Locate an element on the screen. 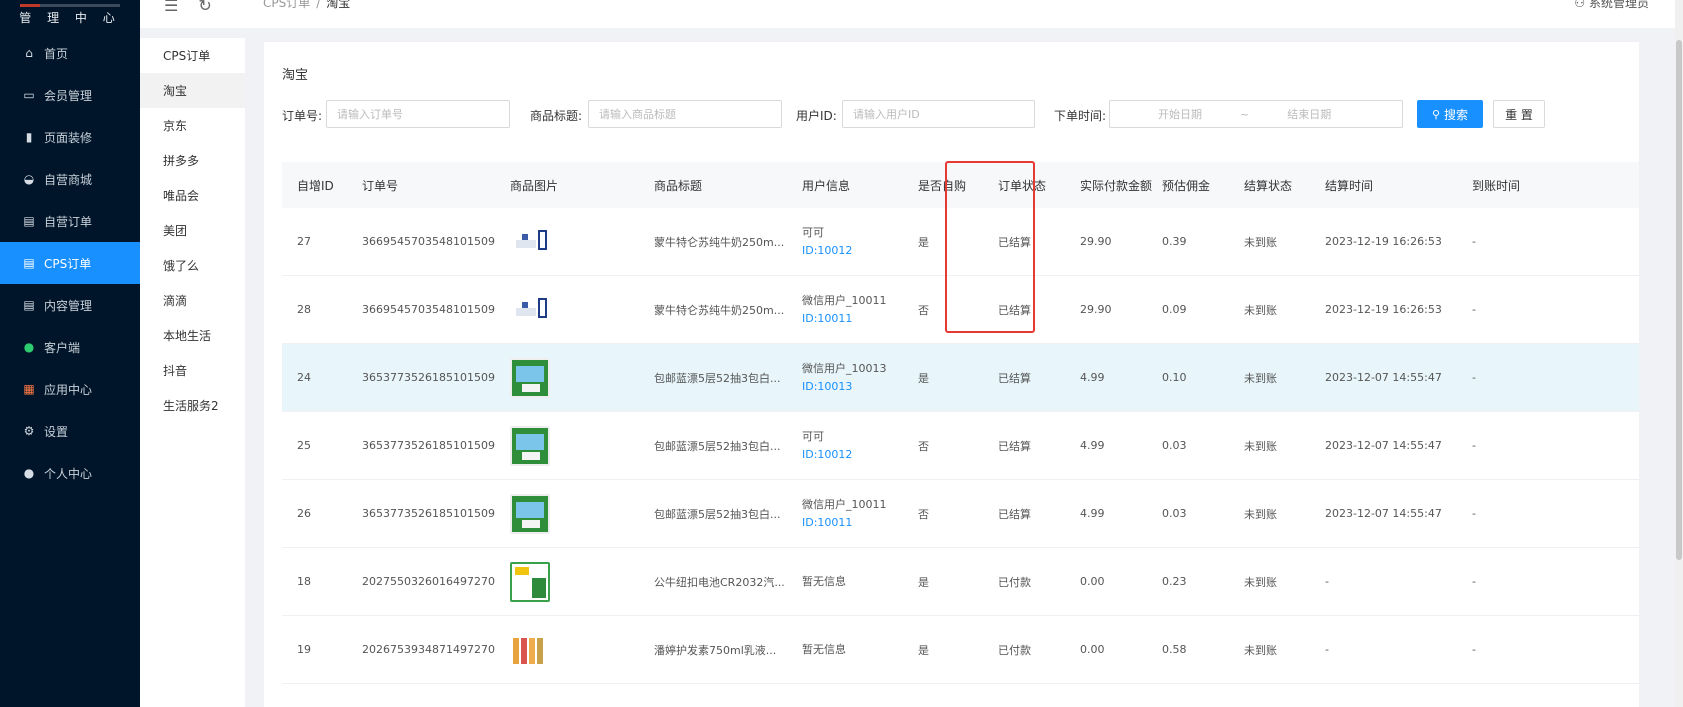  breadcrumb-item-cps: CPS订单 is located at coordinates (286, 5).